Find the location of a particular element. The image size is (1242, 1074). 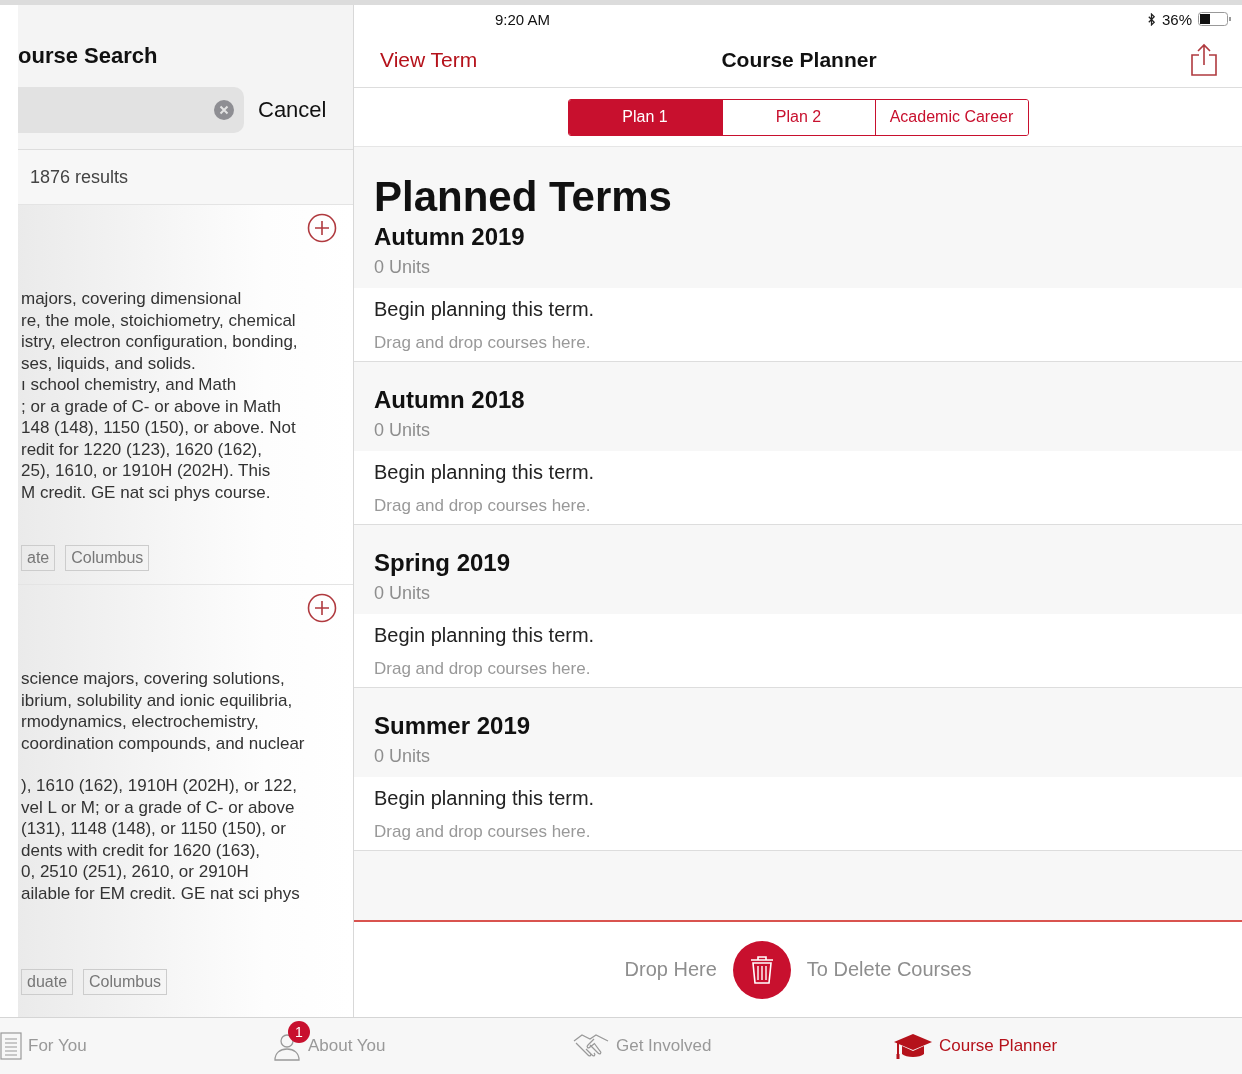

notification-badge: 1 is located at coordinates (299, 1032).